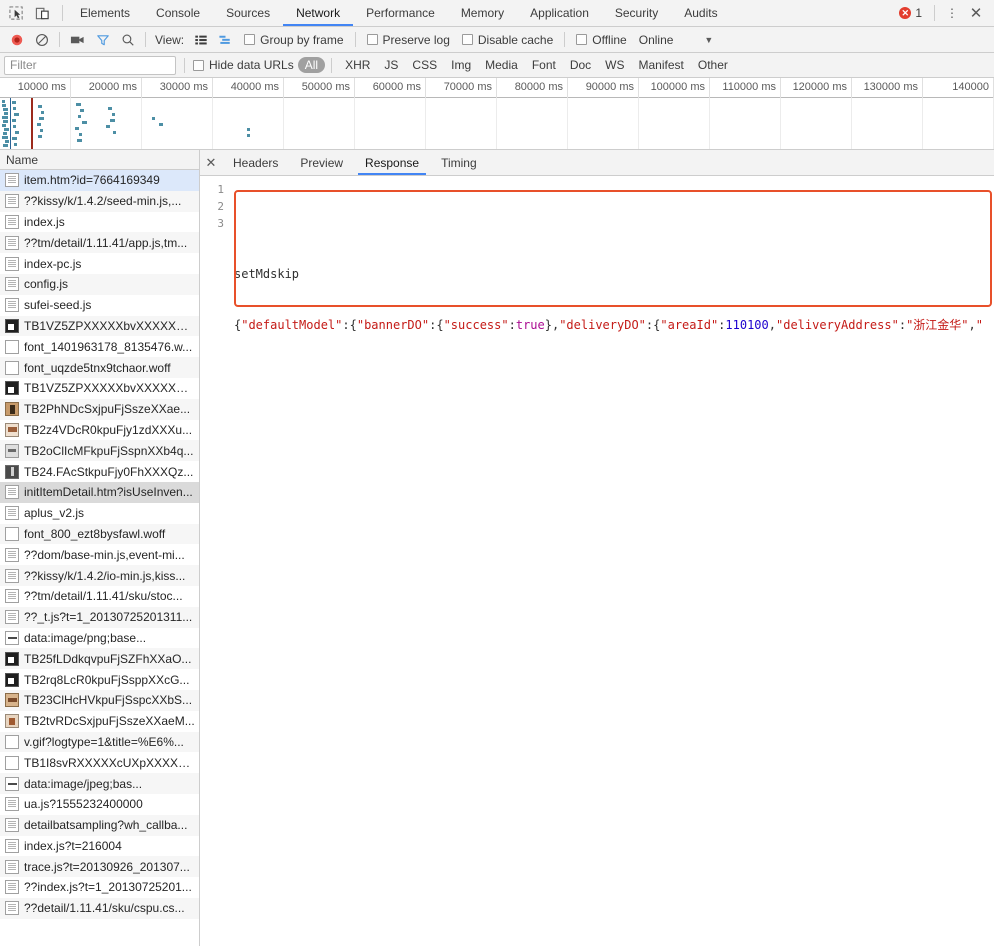  I want to click on close-detail-icon: ✕, so click(211, 162).